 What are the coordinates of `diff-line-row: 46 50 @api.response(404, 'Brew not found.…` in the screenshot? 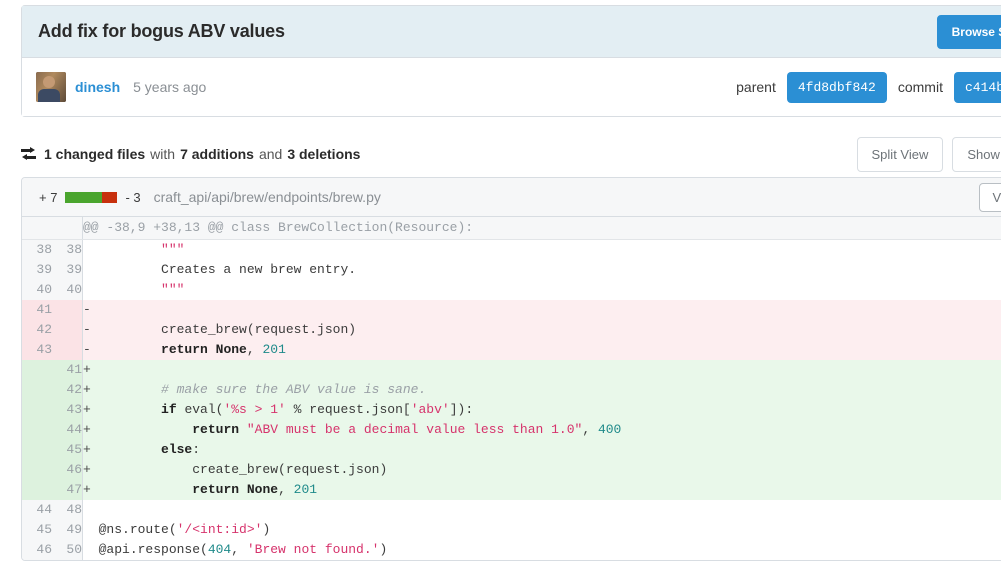 It's located at (511, 550).